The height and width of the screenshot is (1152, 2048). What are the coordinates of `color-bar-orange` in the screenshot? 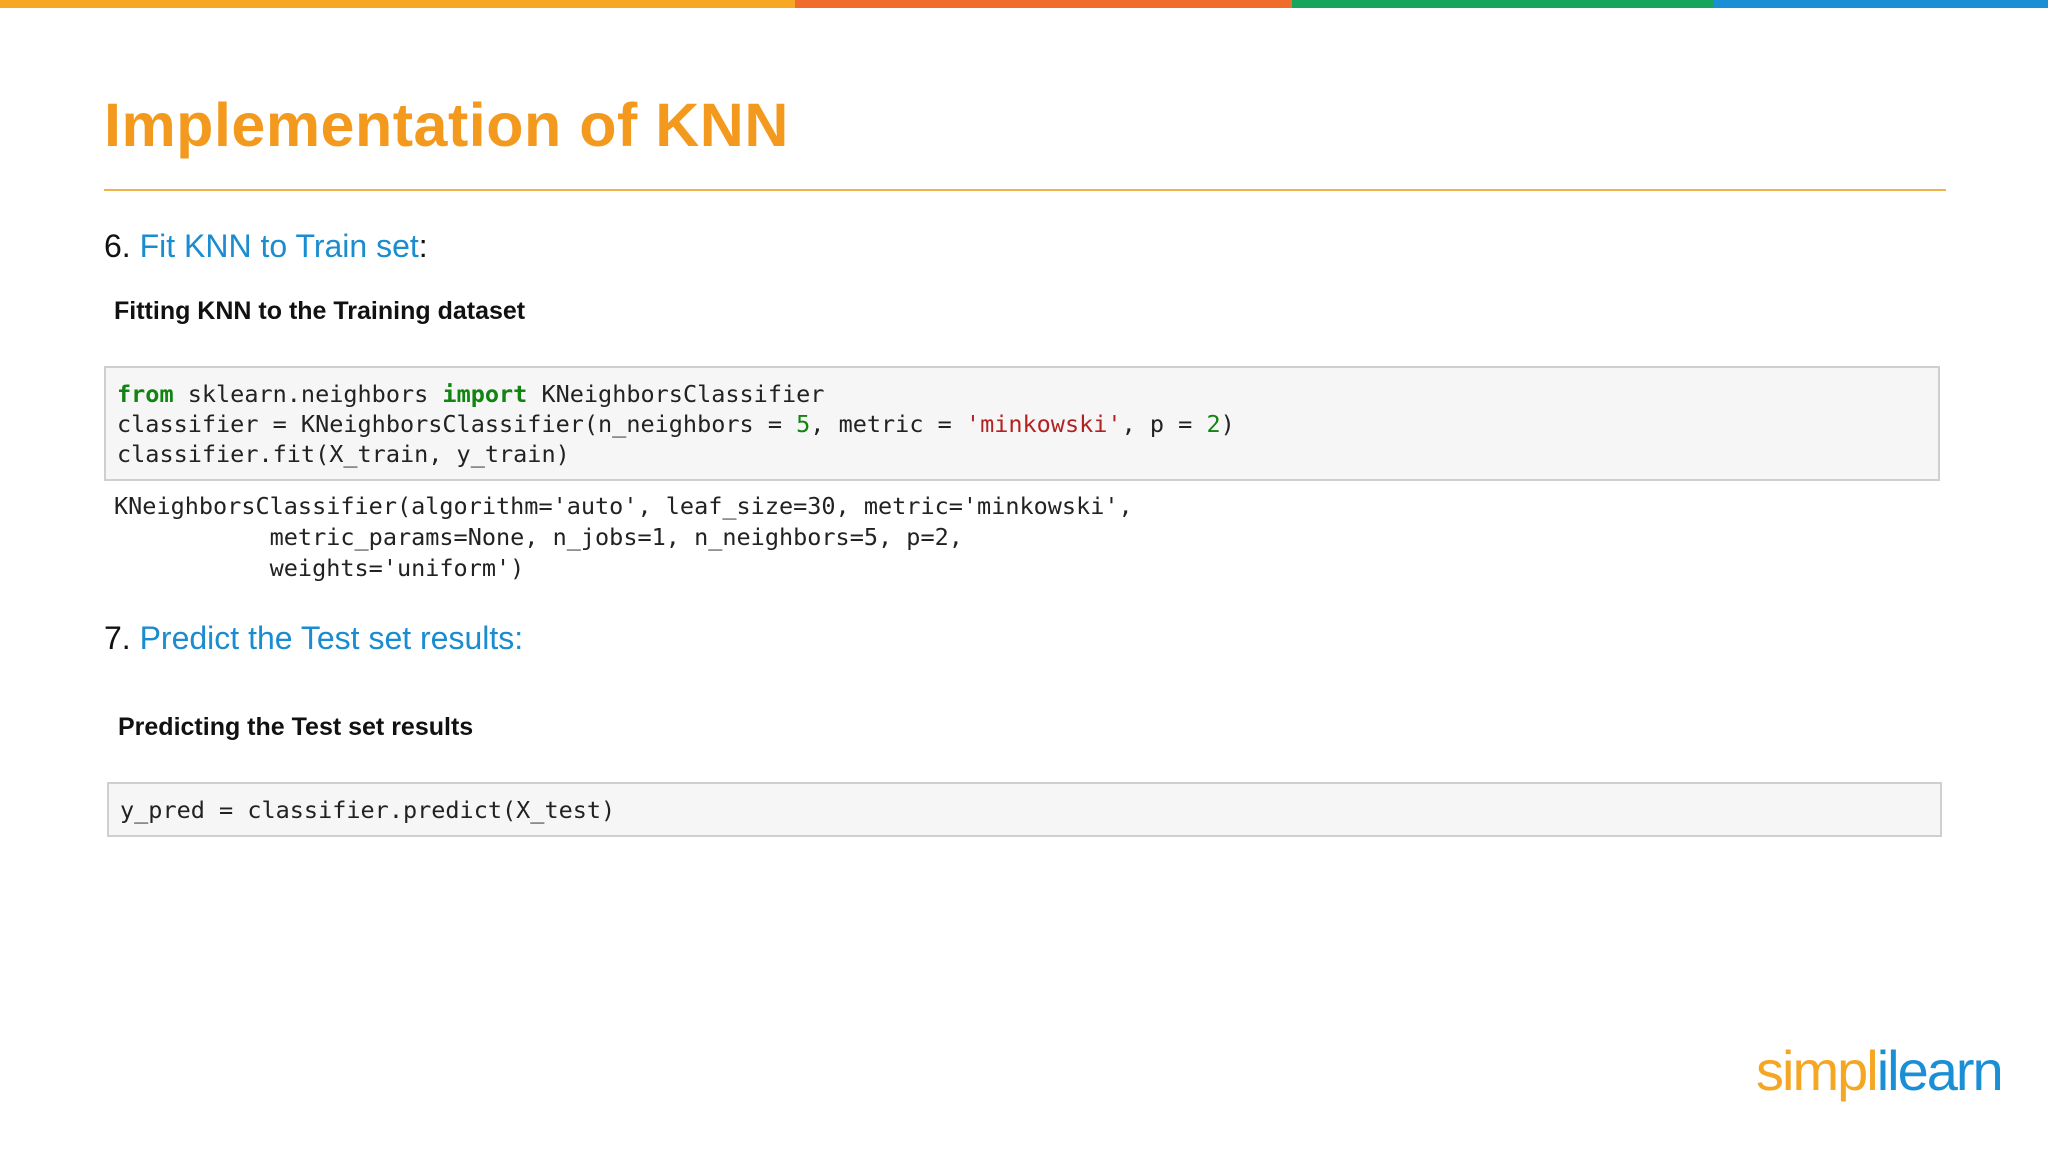 It's located at (397, 4).